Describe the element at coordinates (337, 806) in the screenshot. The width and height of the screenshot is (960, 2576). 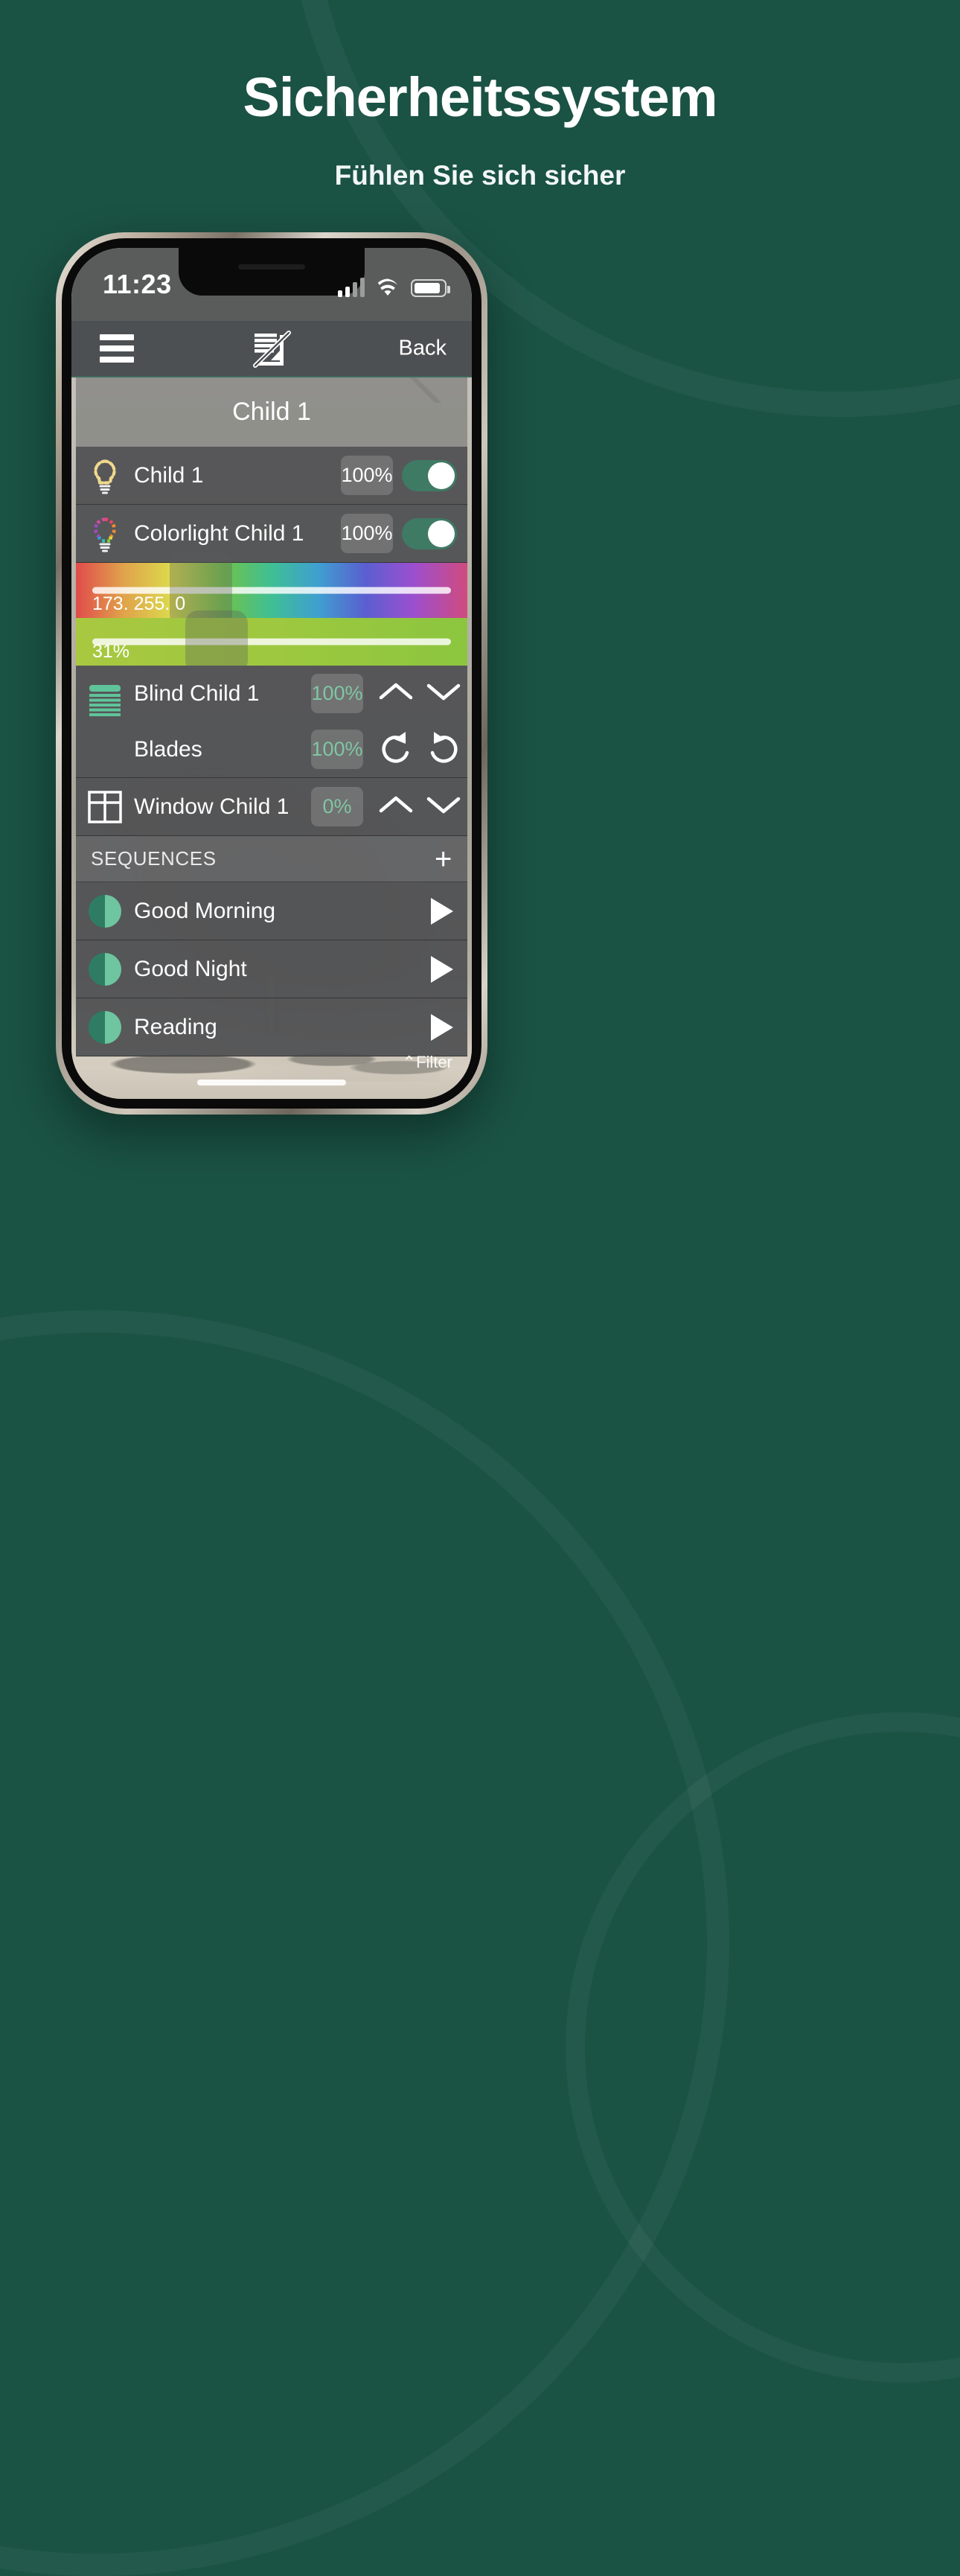
I see `window-value-badge: 0%` at that location.